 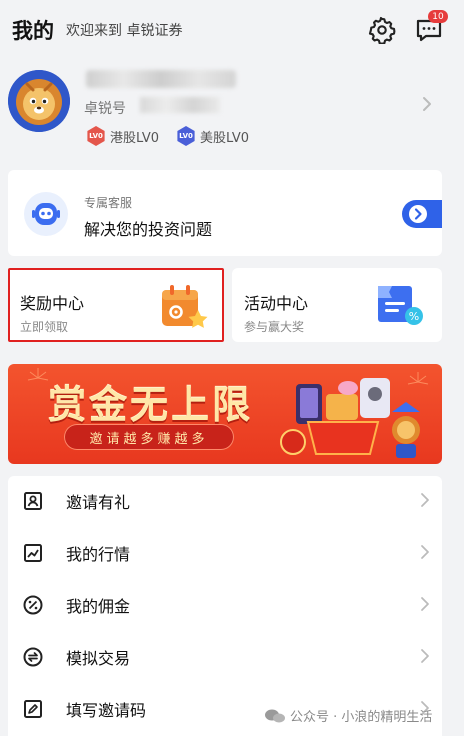 What do you see at coordinates (52, 303) in the screenshot?
I see `reward-center-title: 奖励中心` at bounding box center [52, 303].